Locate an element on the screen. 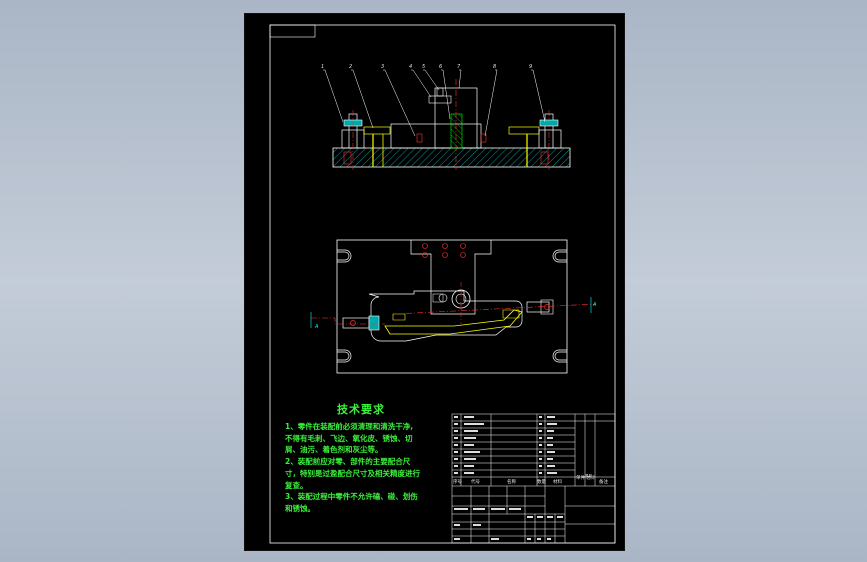  tech-line: 3、装配过程中零件不允许磕、碰、划伤 is located at coordinates (351, 497).